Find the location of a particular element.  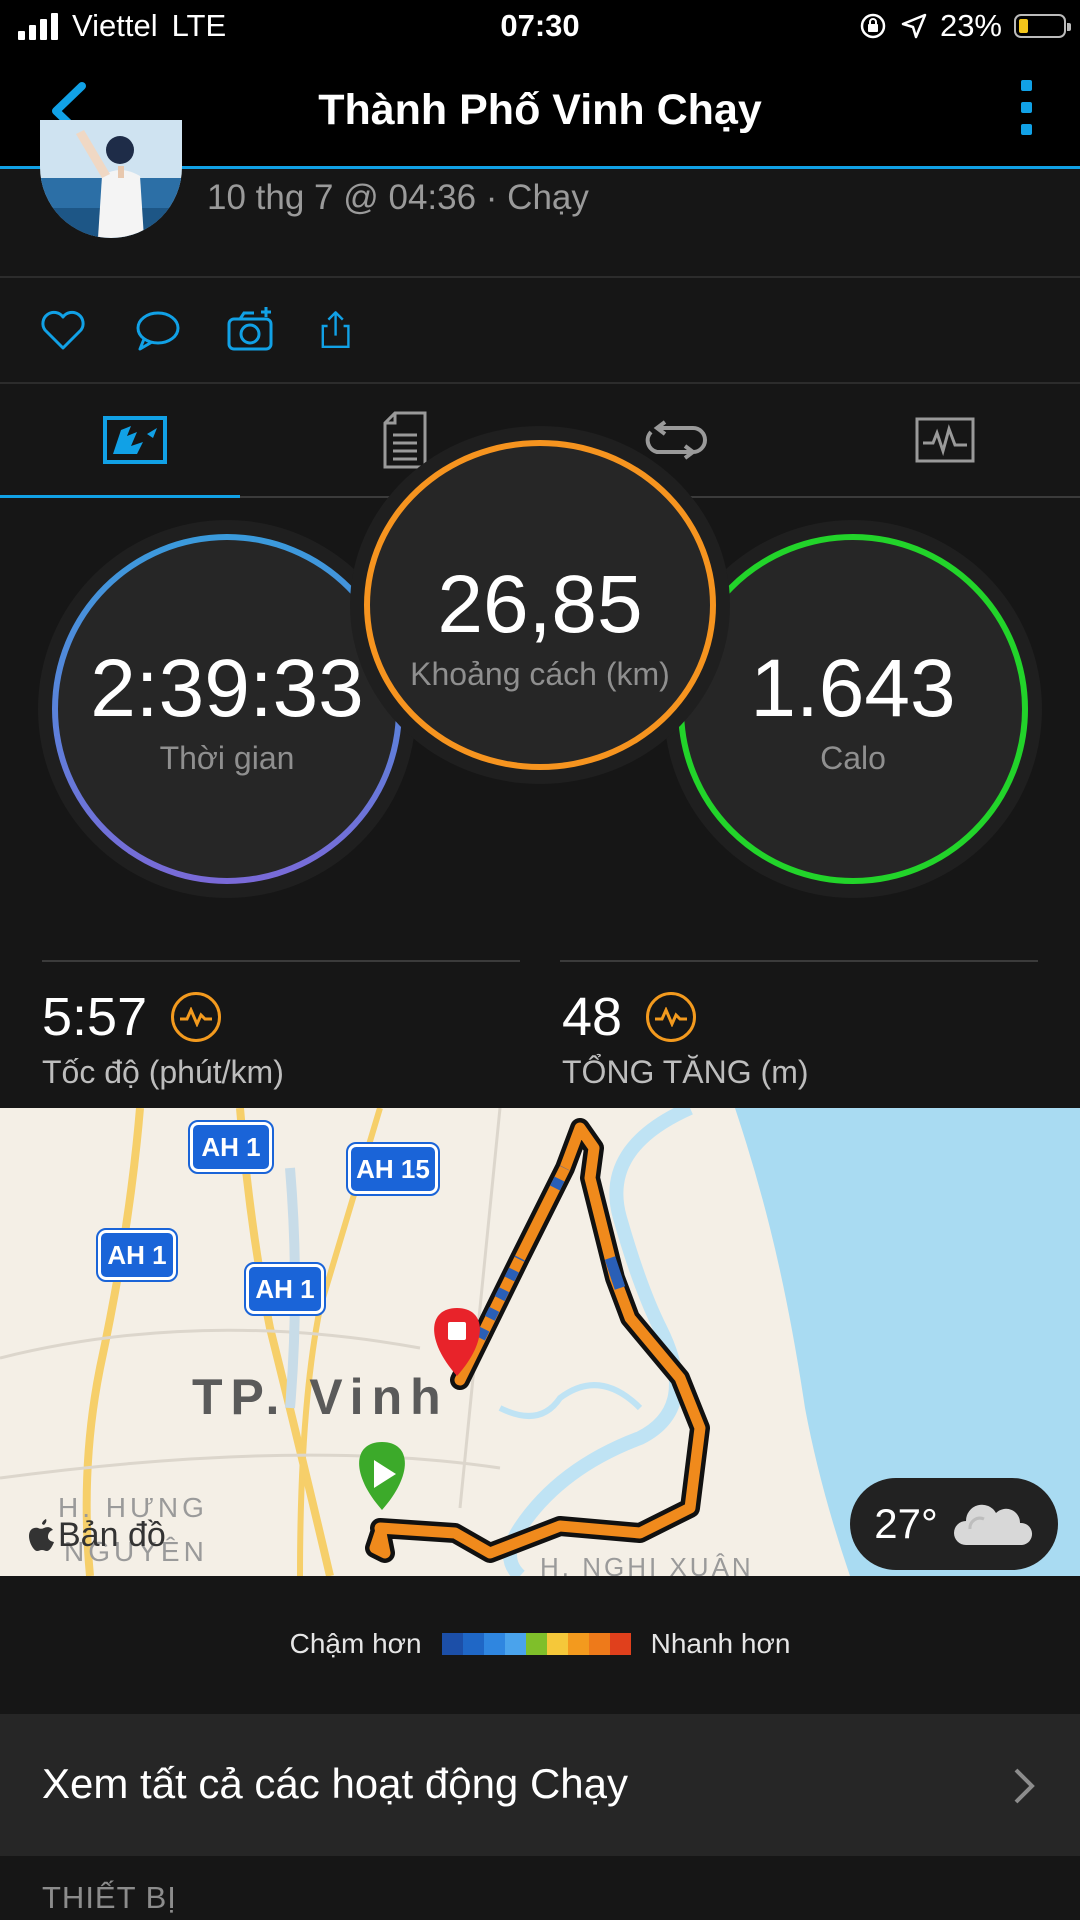

road-sign-ah15: AH 15 is located at coordinates (393, 1169).